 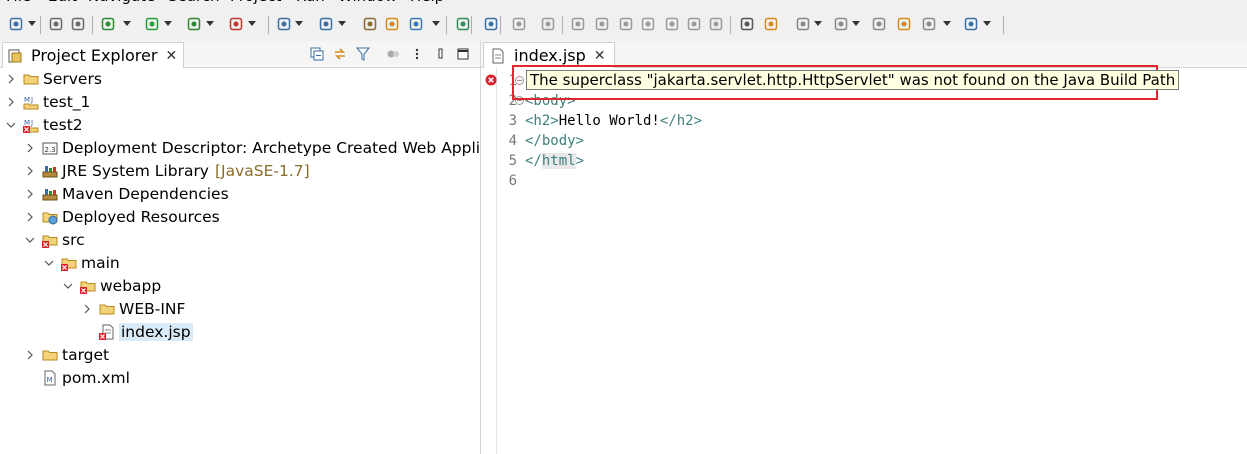 What do you see at coordinates (542, 121) in the screenshot?
I see `html-tag-token: <h2>` at bounding box center [542, 121].